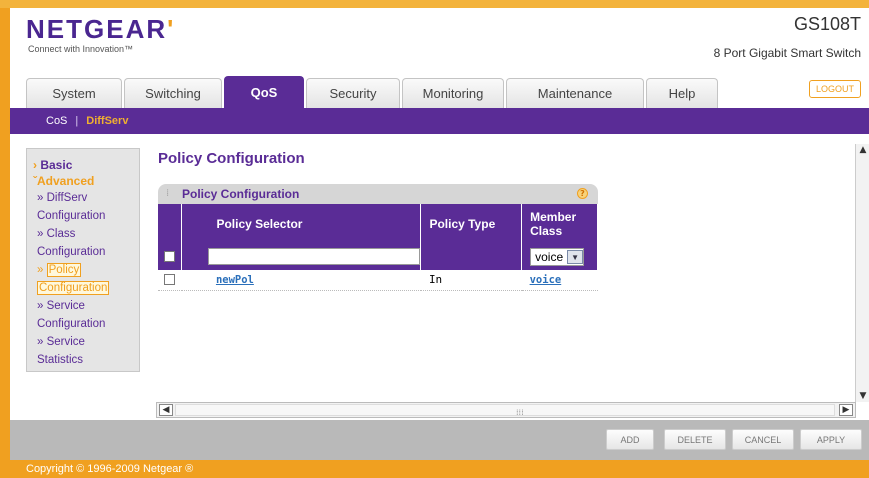  I want to click on policy-selector-input, so click(314, 256).